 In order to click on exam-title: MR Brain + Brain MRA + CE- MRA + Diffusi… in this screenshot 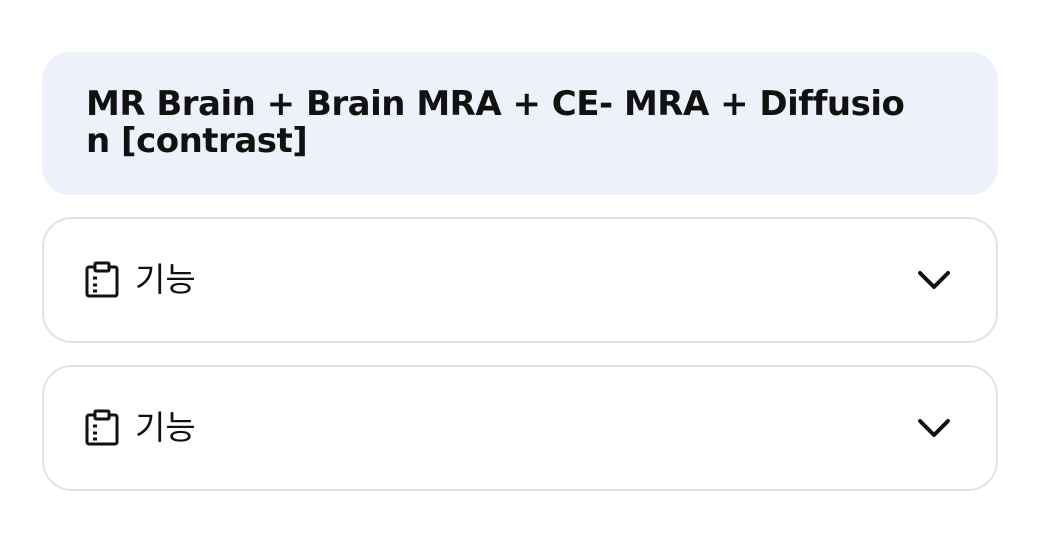, I will do `click(495, 122)`.